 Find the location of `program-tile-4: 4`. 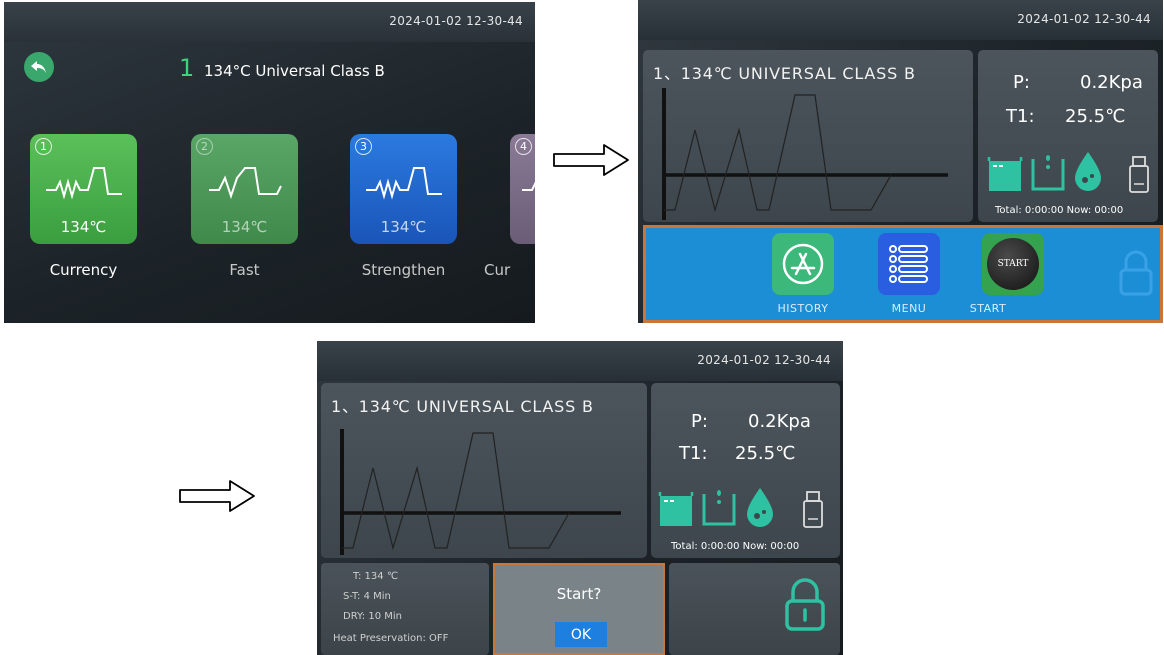

program-tile-4: 4 is located at coordinates (522, 189).